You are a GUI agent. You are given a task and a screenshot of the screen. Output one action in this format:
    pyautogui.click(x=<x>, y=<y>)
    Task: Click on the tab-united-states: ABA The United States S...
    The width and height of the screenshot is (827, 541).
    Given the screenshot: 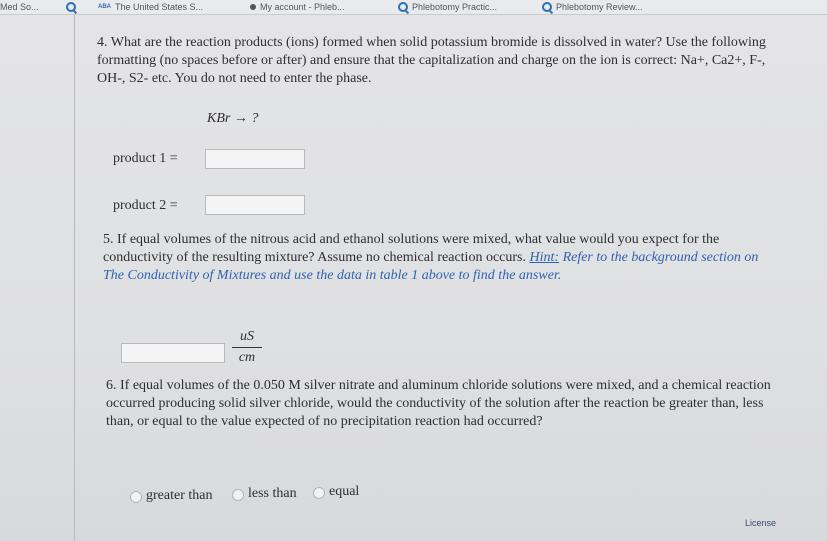 What is the action you would take?
    pyautogui.click(x=150, y=7)
    